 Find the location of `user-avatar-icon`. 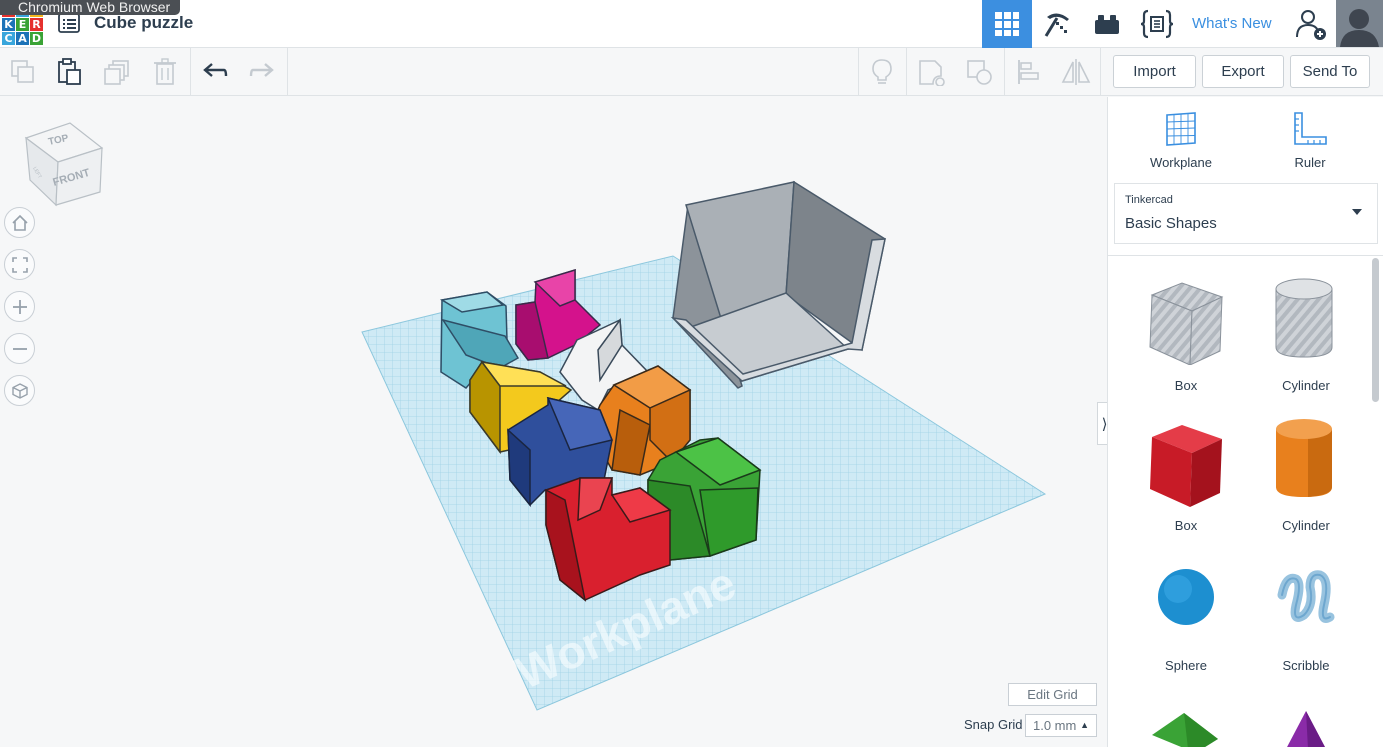

user-avatar-icon is located at coordinates (1359, 23).